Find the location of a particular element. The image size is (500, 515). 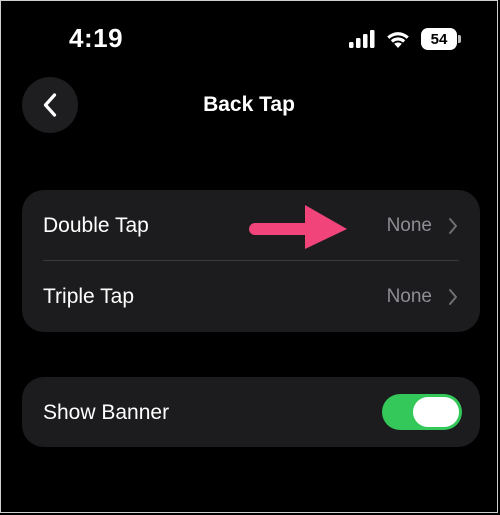

triple-tap-value: None is located at coordinates (409, 296).